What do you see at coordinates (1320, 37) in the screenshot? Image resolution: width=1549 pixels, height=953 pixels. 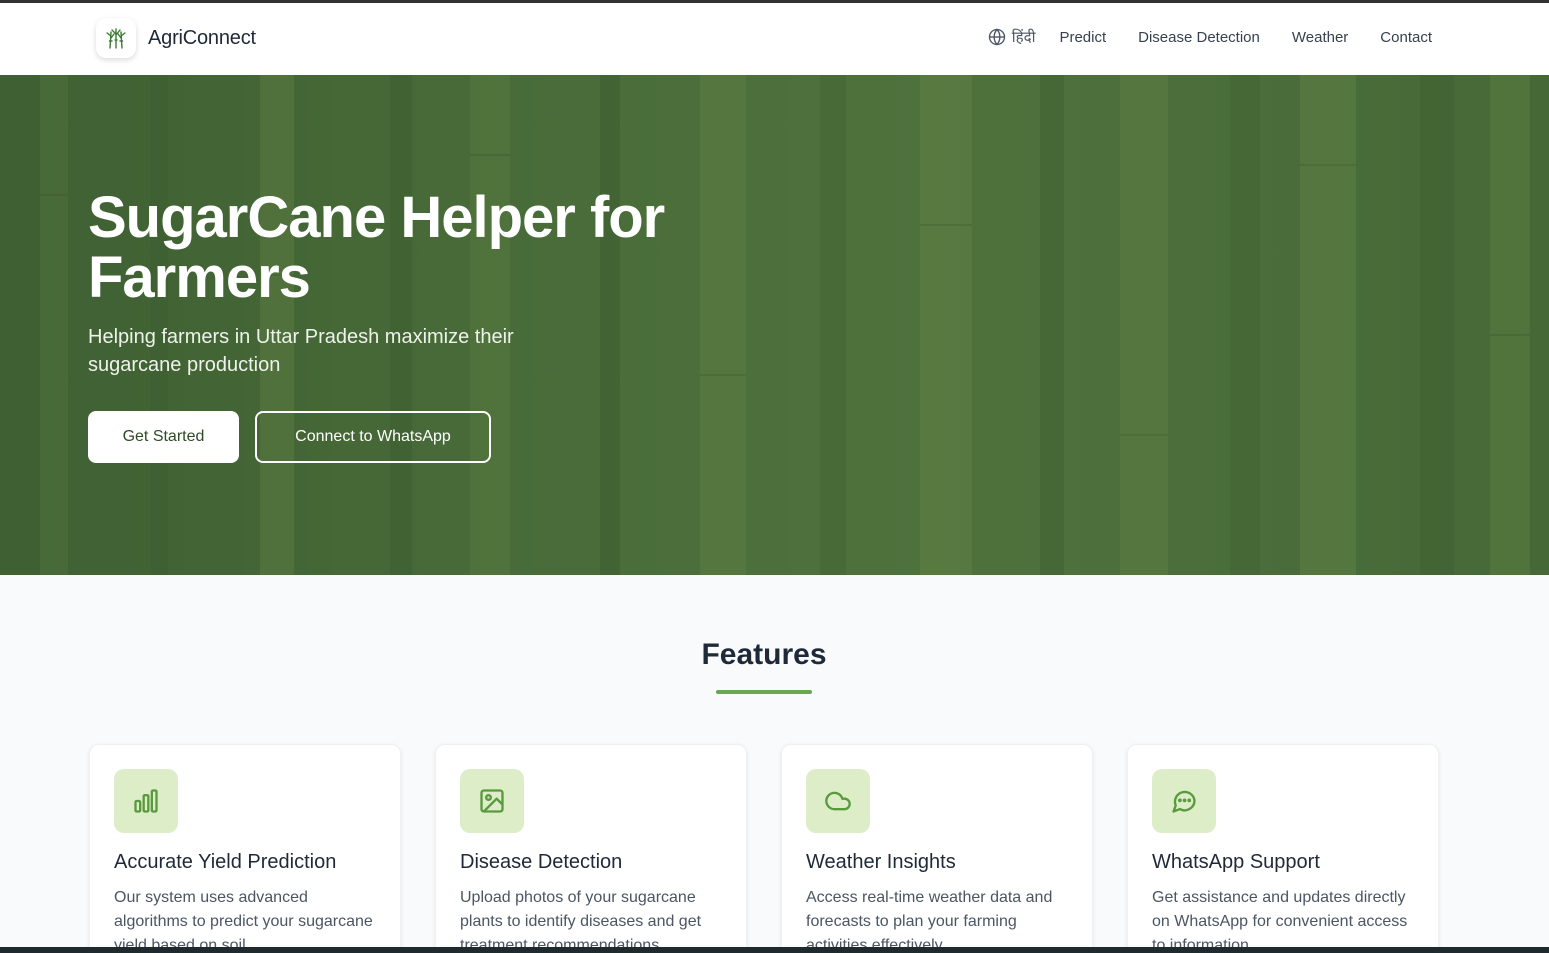 I see `nav-weather: Weather` at bounding box center [1320, 37].